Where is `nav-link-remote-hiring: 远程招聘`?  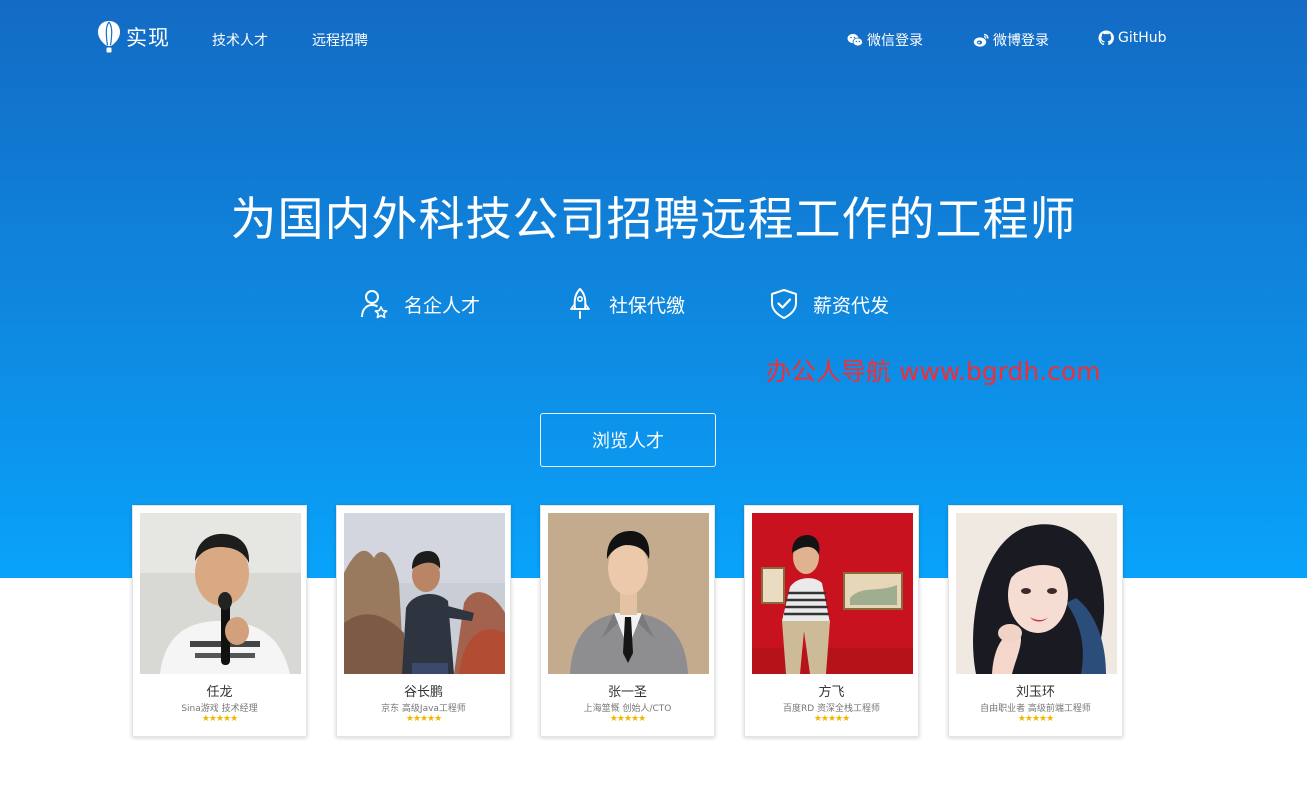
nav-link-remote-hiring: 远程招聘 is located at coordinates (340, 40).